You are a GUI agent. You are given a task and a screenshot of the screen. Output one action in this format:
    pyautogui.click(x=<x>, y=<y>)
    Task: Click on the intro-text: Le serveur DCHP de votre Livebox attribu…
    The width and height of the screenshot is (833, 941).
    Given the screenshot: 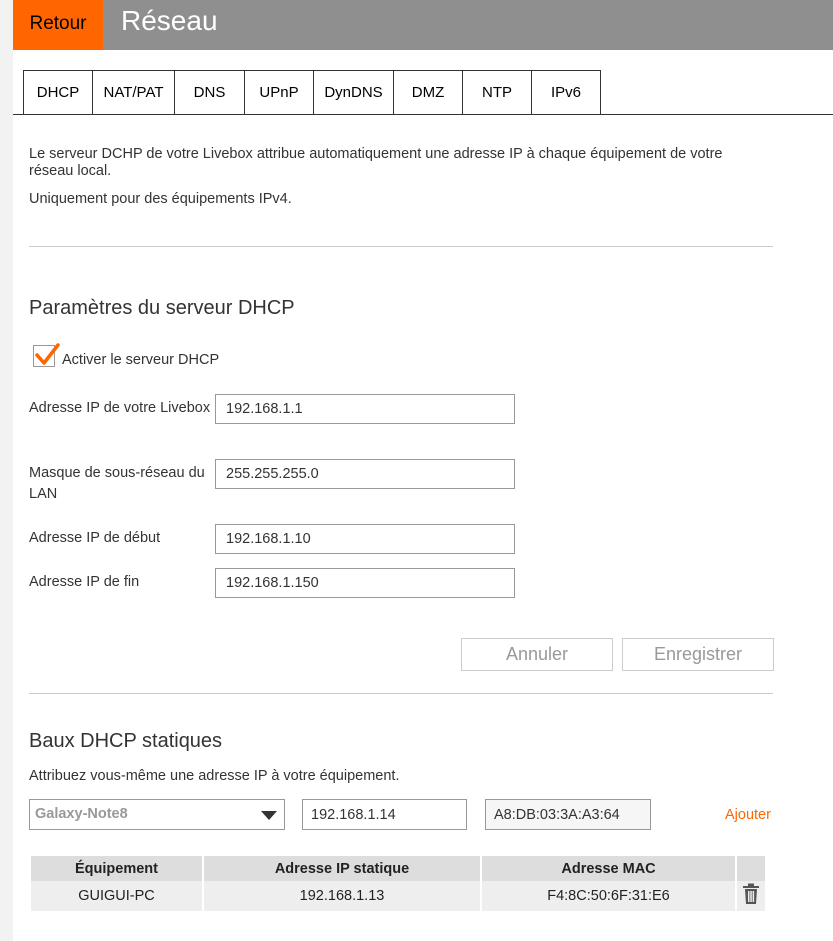 What is the action you would take?
    pyautogui.click(x=376, y=162)
    